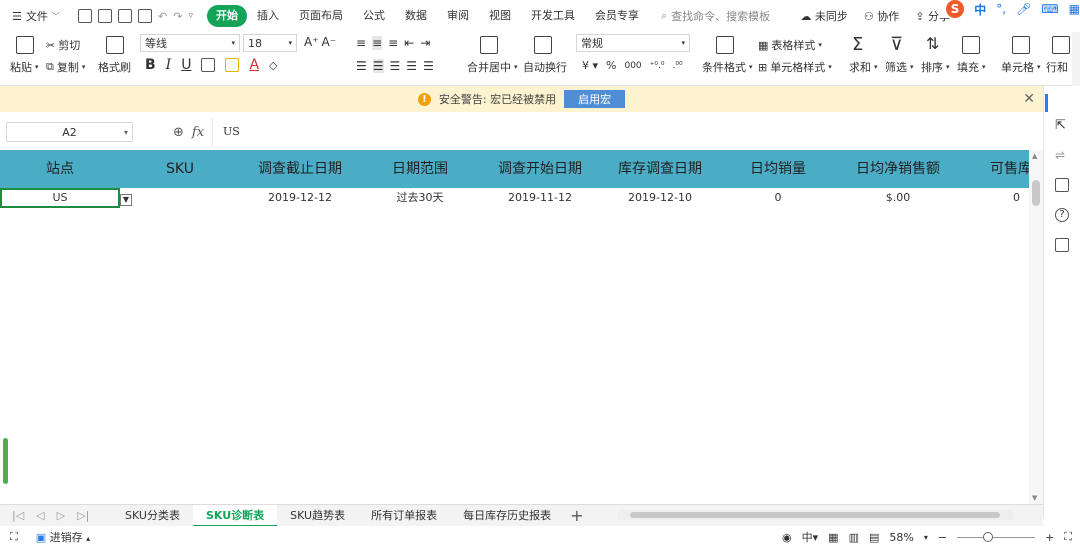 The image size is (1080, 548). What do you see at coordinates (1049, 9) in the screenshot?
I see `keyboard-icon: ⌨` at bounding box center [1049, 9].